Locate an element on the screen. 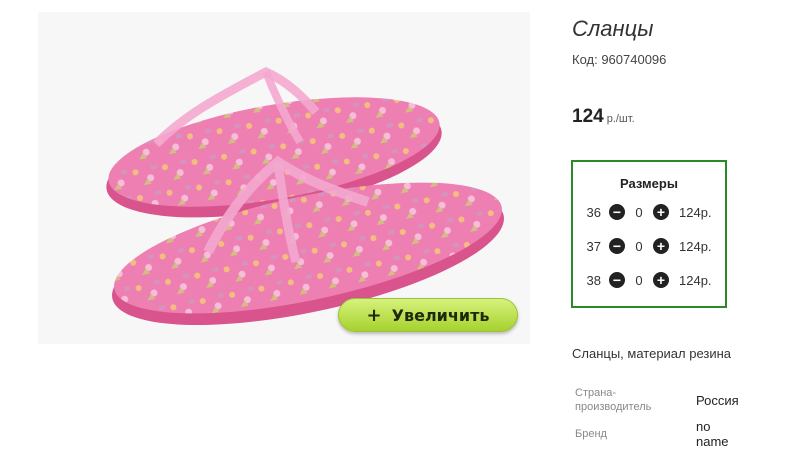 This screenshot has height=463, width=810. size-value: 38 is located at coordinates (593, 280).